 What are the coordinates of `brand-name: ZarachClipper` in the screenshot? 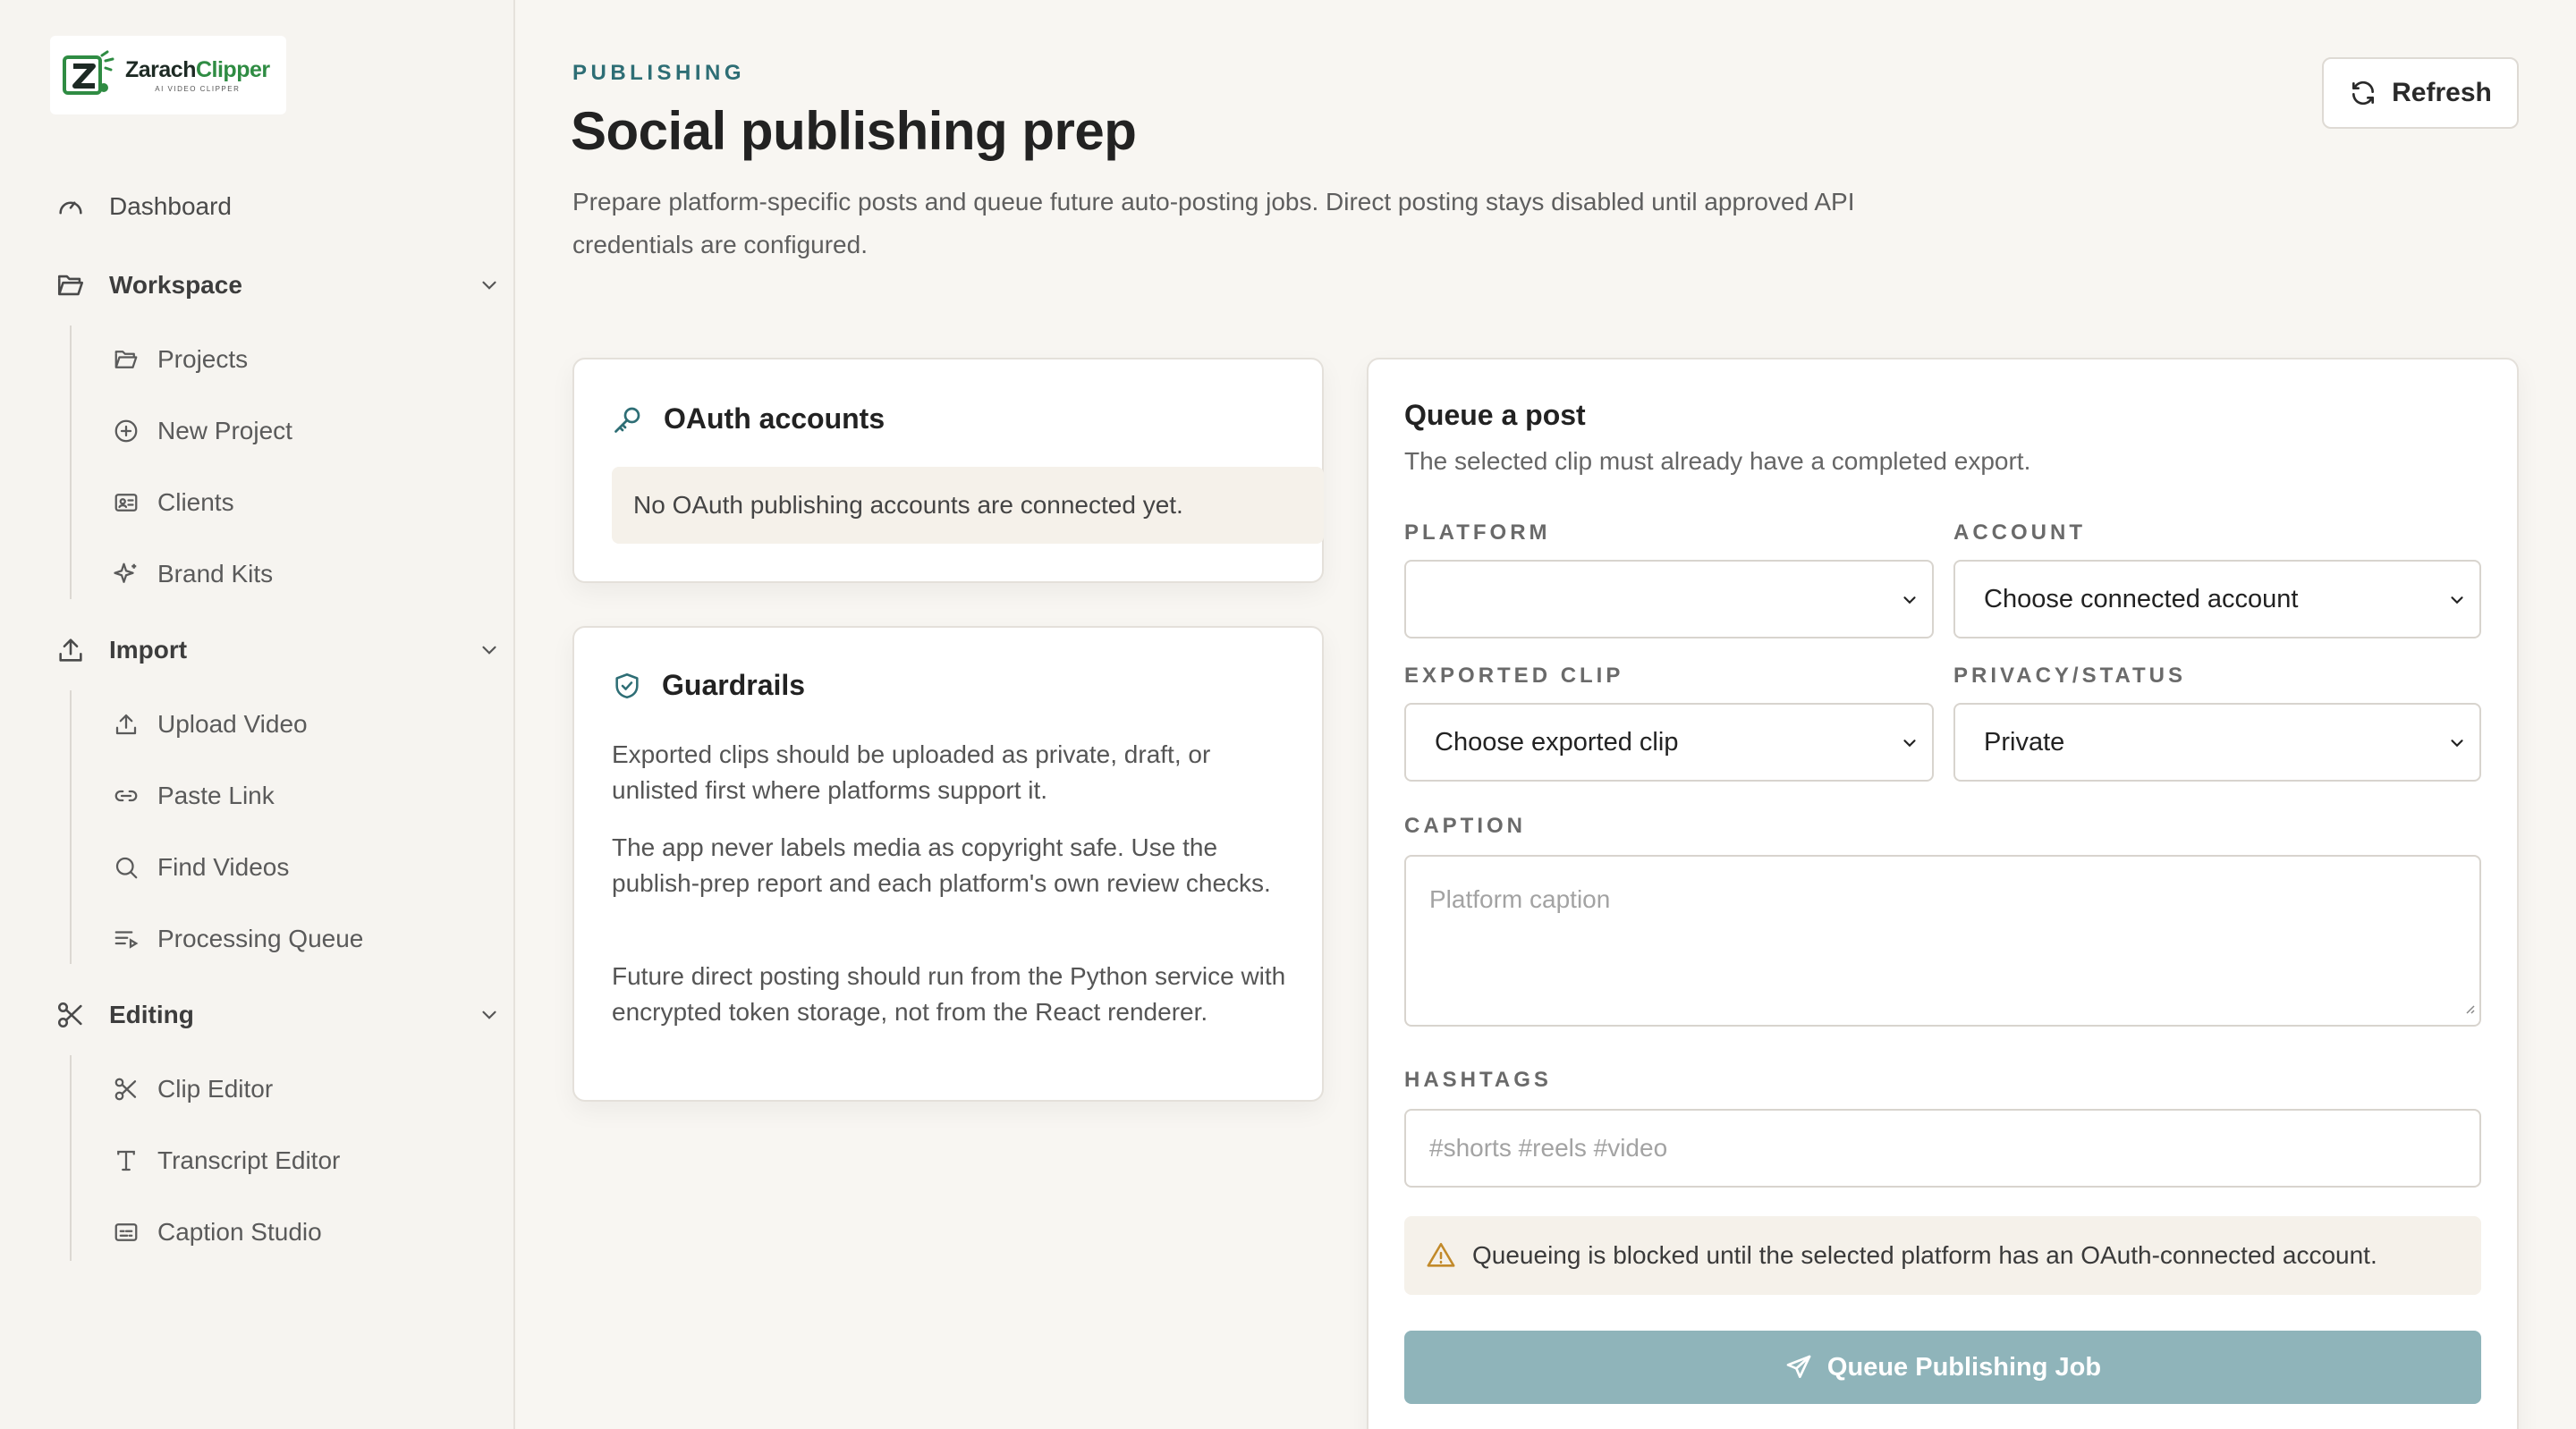 It's located at (197, 70).